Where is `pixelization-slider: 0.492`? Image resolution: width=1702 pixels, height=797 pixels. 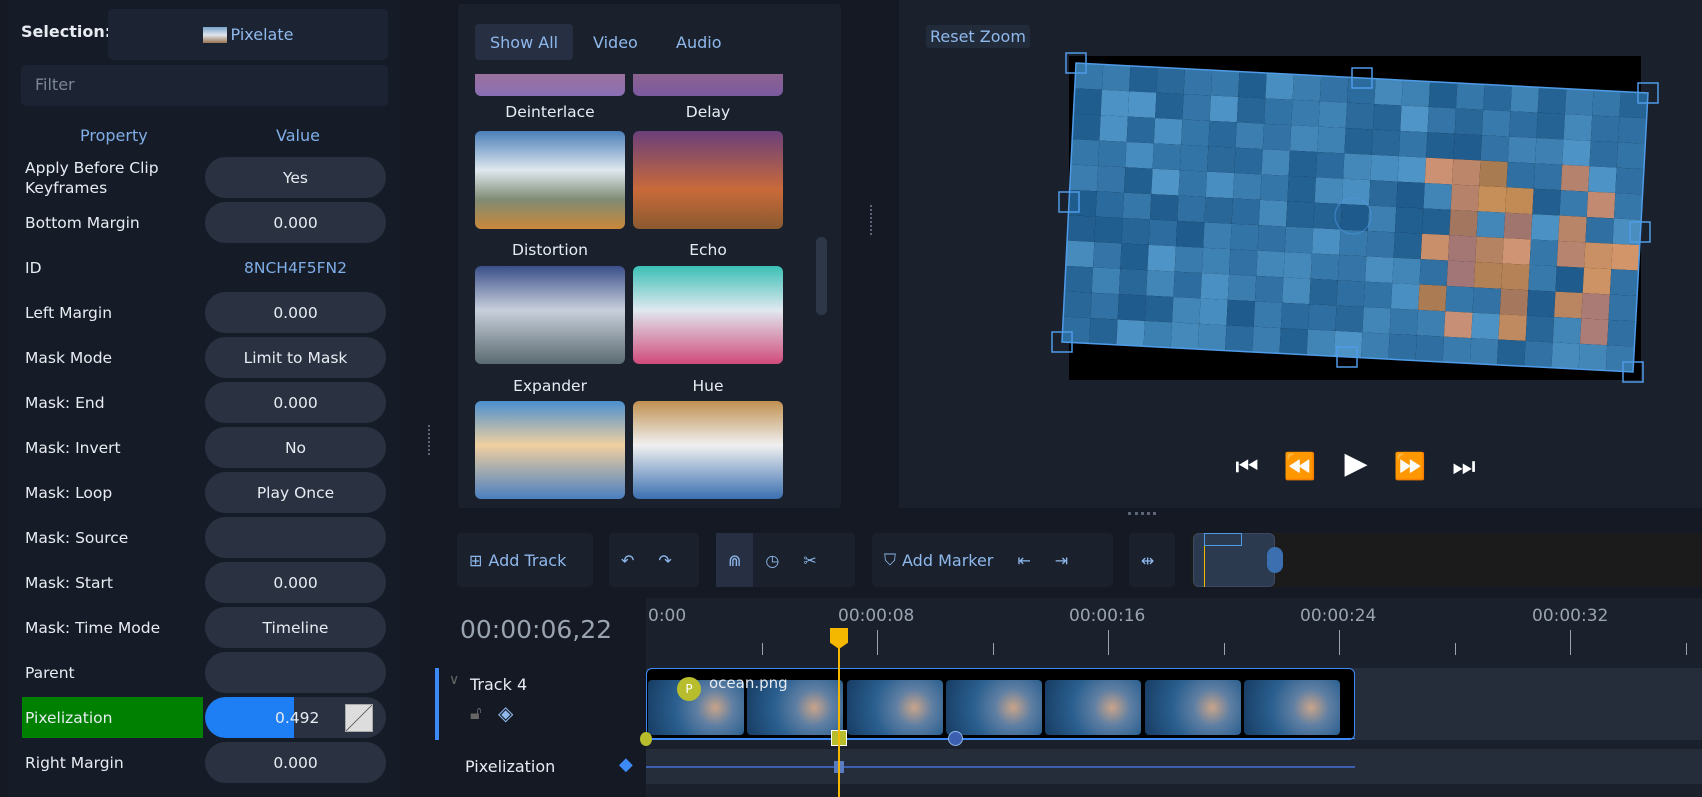 pixelization-slider: 0.492 is located at coordinates (295, 717).